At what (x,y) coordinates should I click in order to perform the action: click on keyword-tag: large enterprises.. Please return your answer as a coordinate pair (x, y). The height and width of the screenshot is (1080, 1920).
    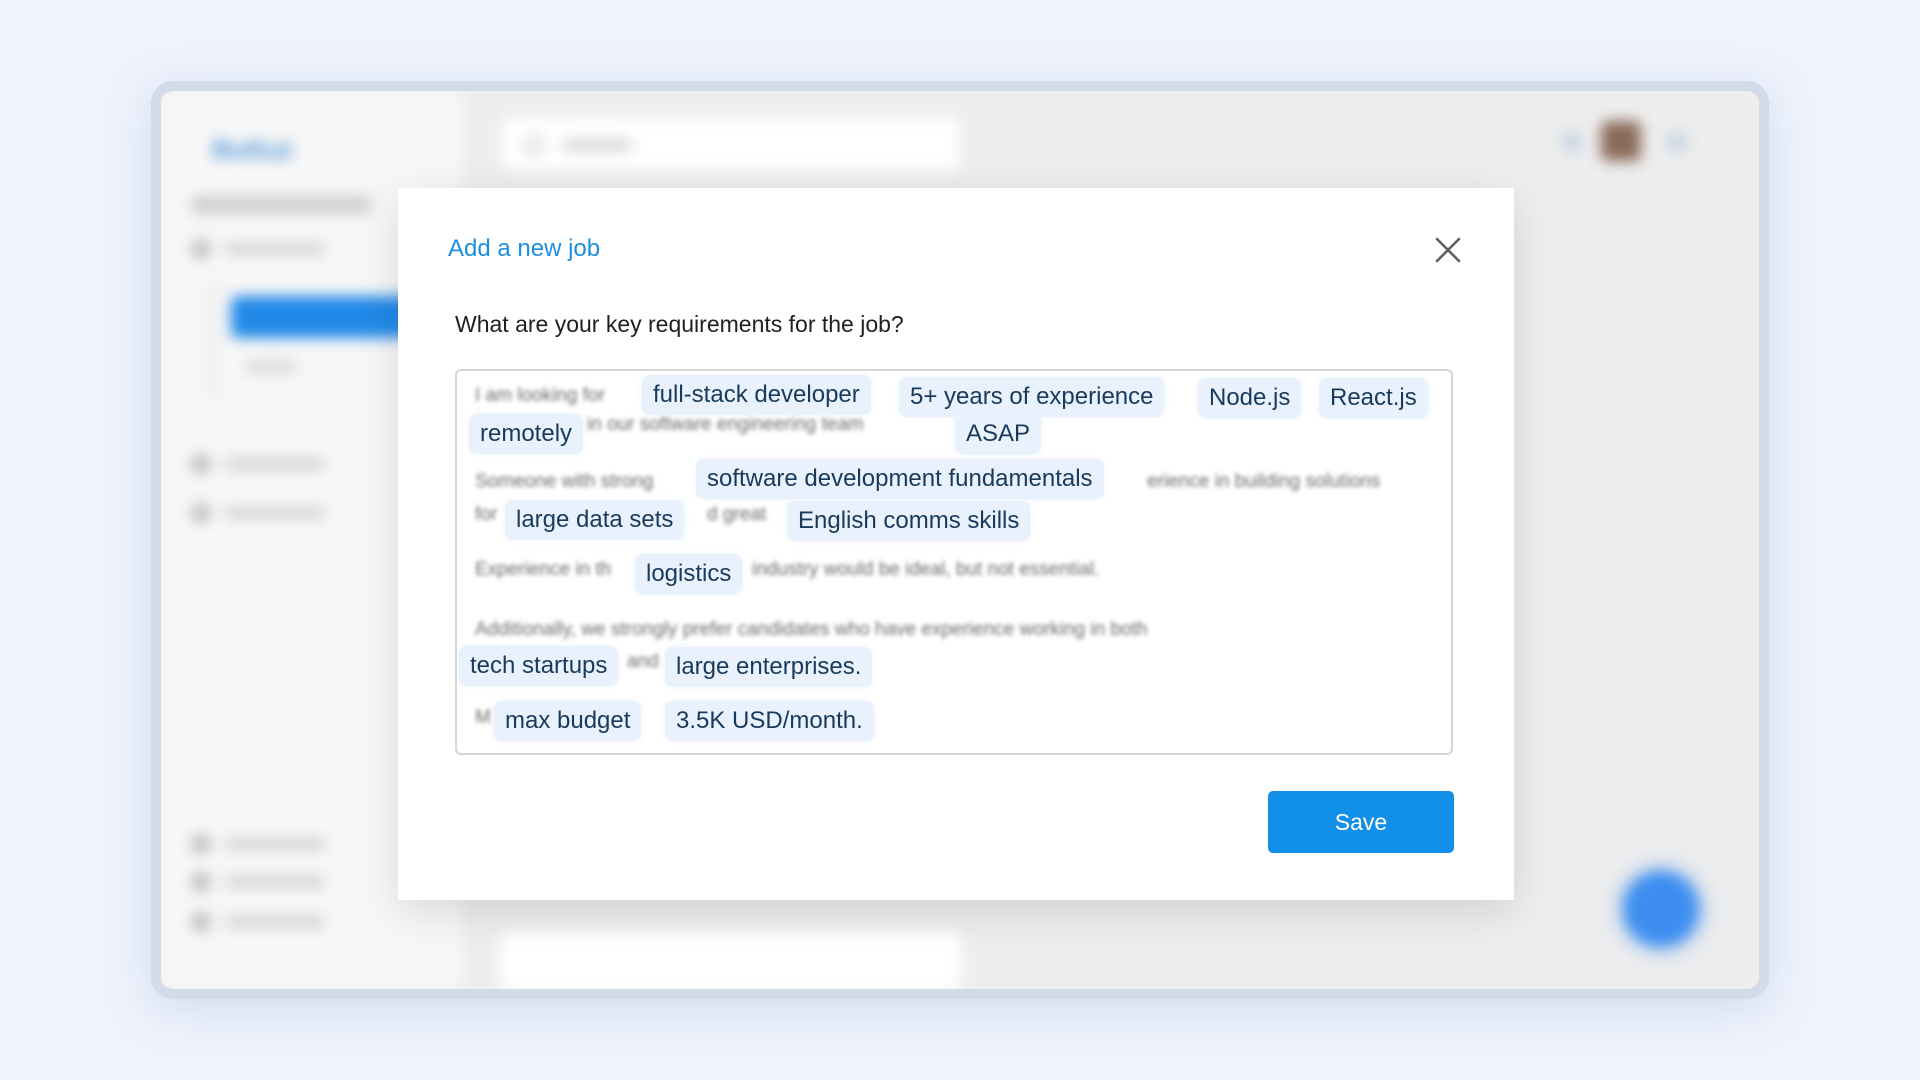
    Looking at the image, I should click on (769, 667).